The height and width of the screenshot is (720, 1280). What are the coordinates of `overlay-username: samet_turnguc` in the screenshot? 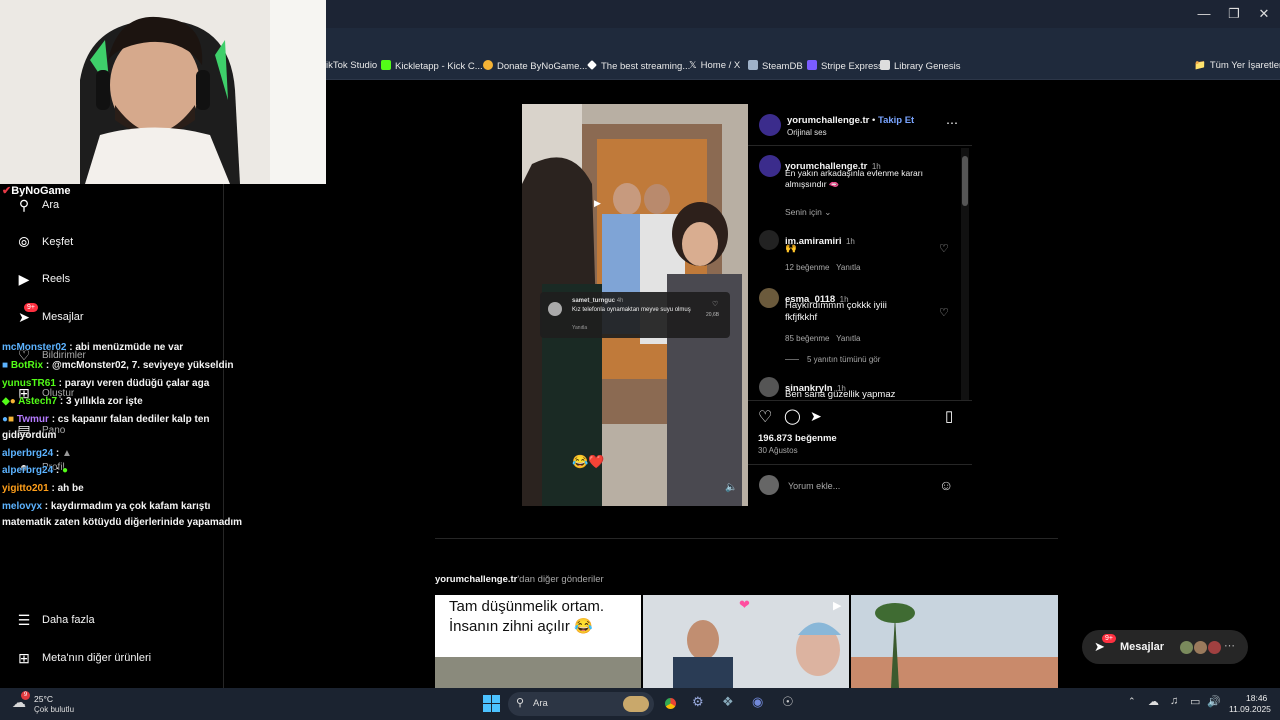 It's located at (594, 301).